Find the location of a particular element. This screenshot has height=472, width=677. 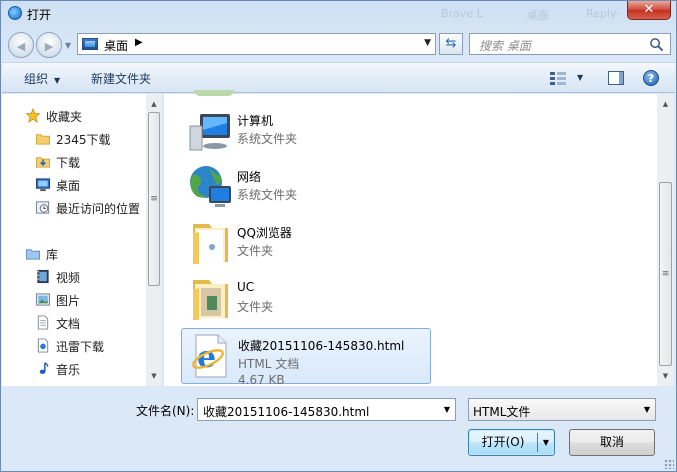

recent-locations-dropdown: ▼ is located at coordinates (68, 45).